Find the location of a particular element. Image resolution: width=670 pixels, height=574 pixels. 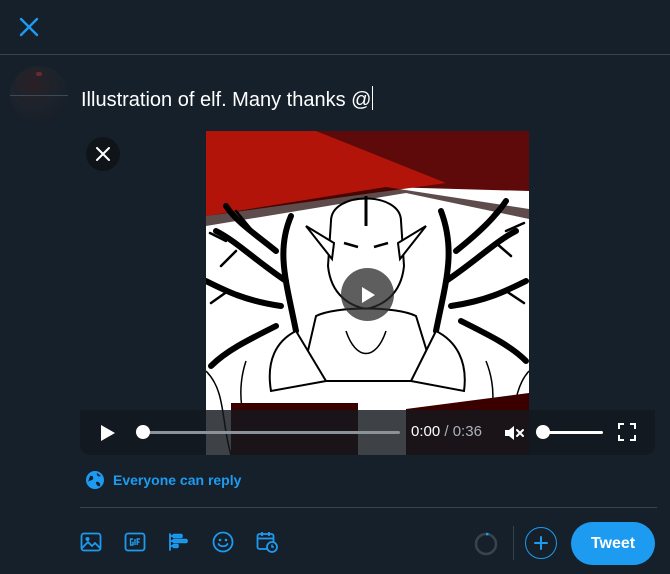

duration: 0:36 is located at coordinates (467, 431).